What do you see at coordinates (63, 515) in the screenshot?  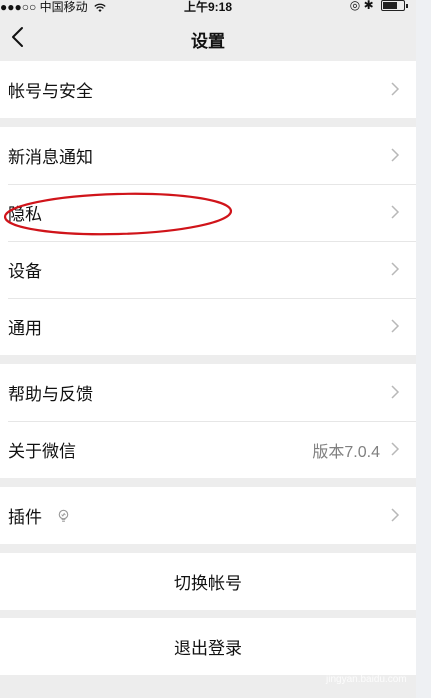 I see `bulb-icon` at bounding box center [63, 515].